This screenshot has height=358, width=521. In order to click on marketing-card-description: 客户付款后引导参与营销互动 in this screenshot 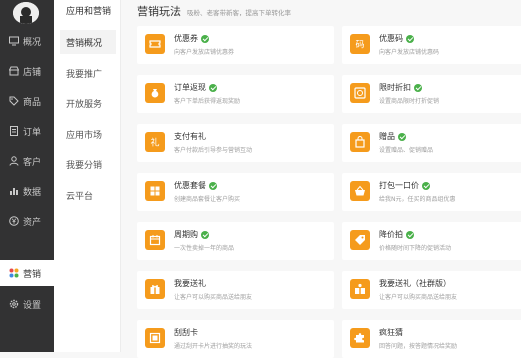, I will do `click(213, 150)`.